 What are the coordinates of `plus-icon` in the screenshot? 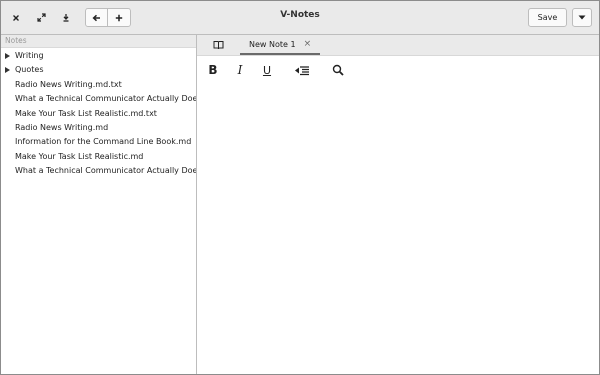 It's located at (119, 17).